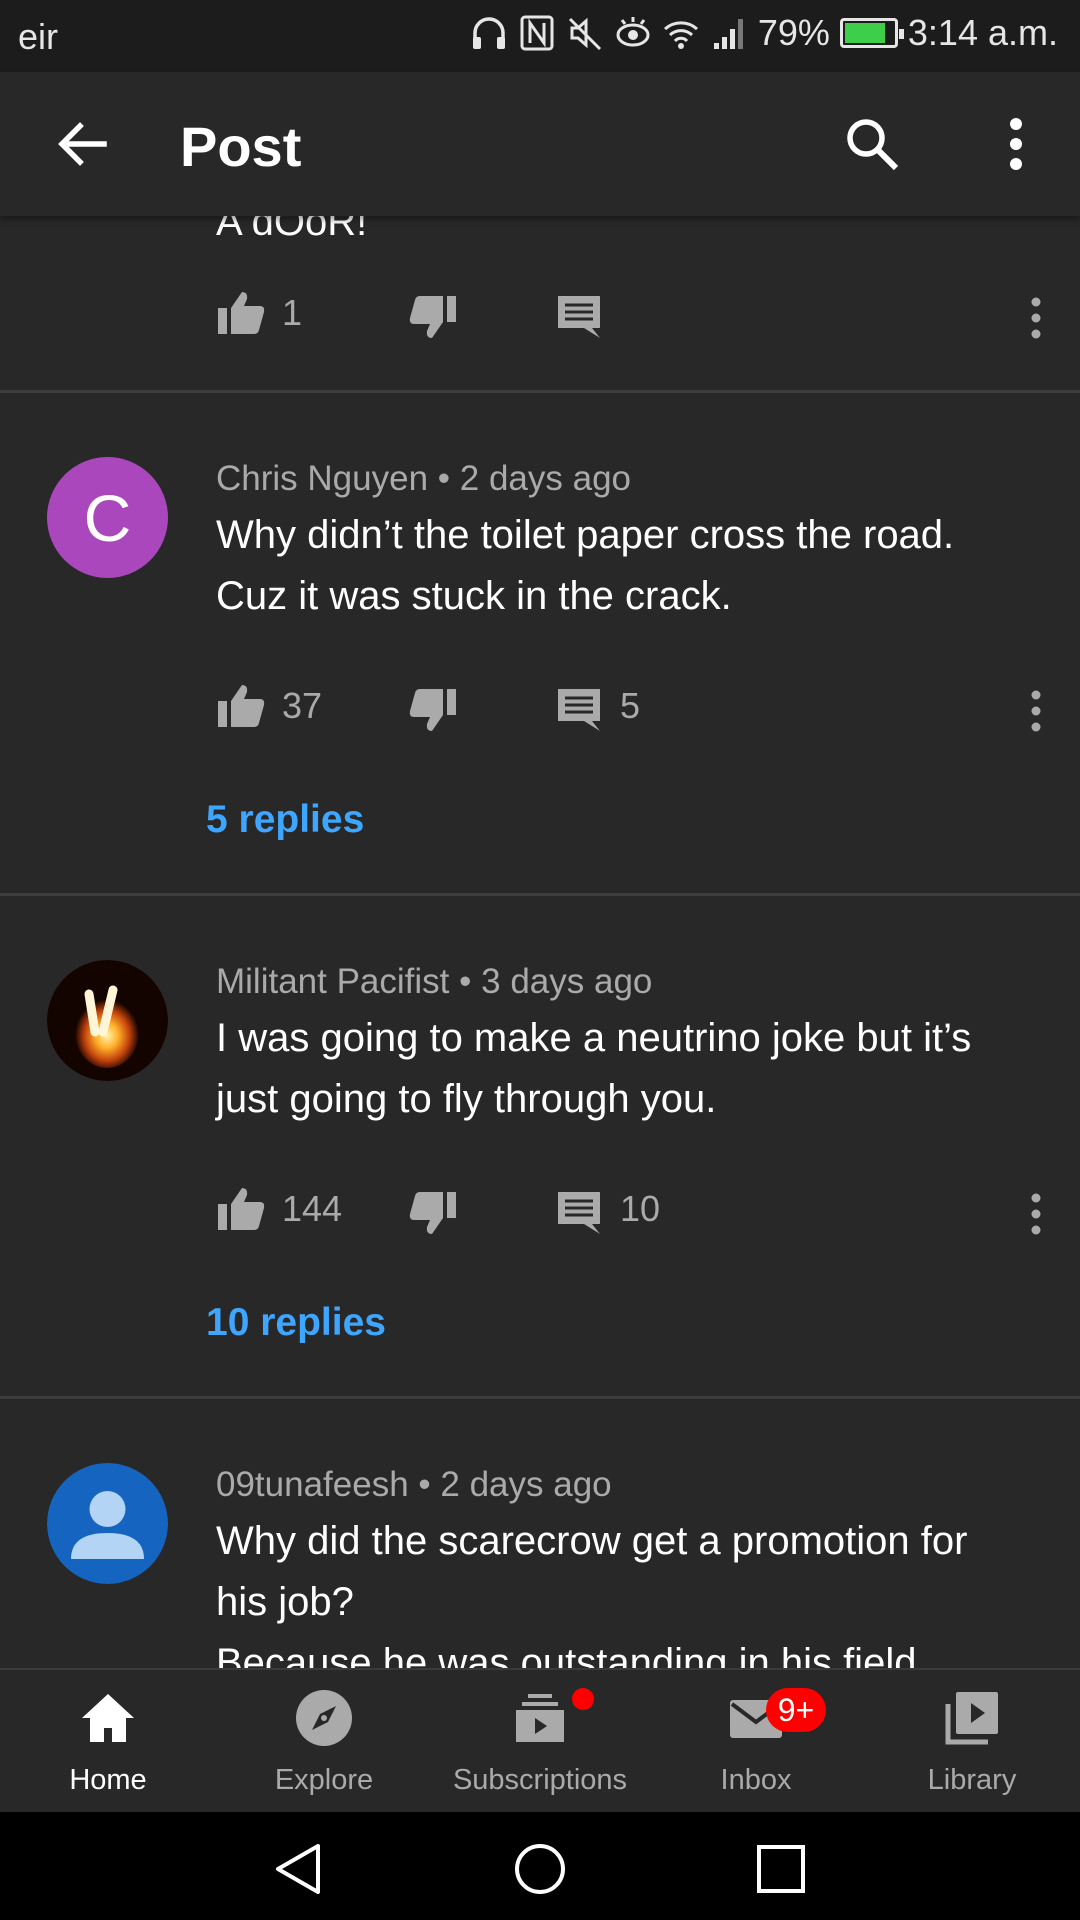 The width and height of the screenshot is (1080, 1920). What do you see at coordinates (241, 146) in the screenshot?
I see `page-title: Post` at bounding box center [241, 146].